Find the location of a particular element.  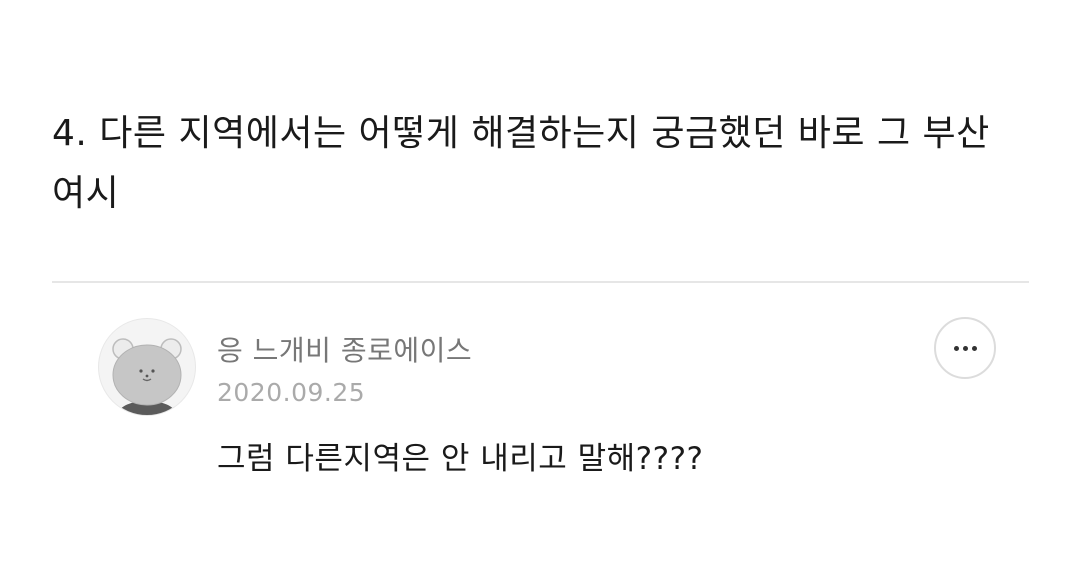

more-dots-icon is located at coordinates (965, 348).